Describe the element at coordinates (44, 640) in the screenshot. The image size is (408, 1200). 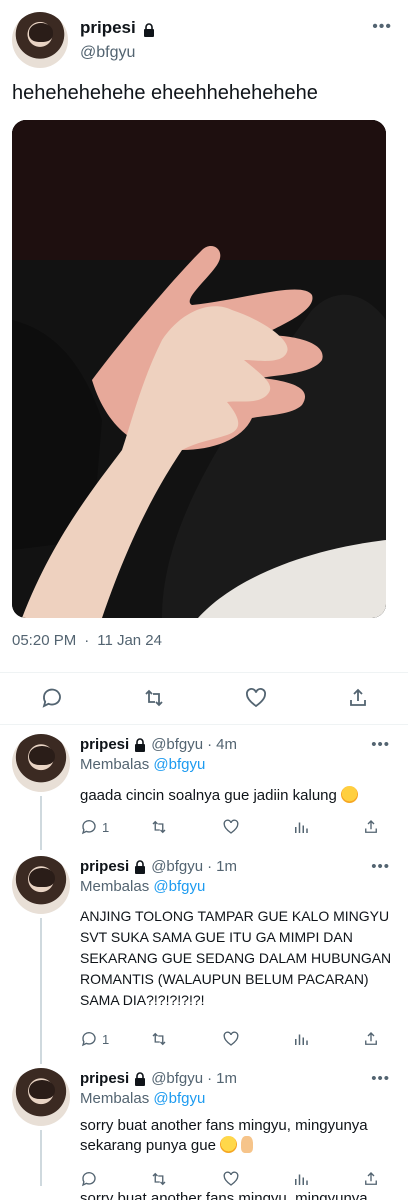
I see `tweet-time: 05:20 PM` at that location.